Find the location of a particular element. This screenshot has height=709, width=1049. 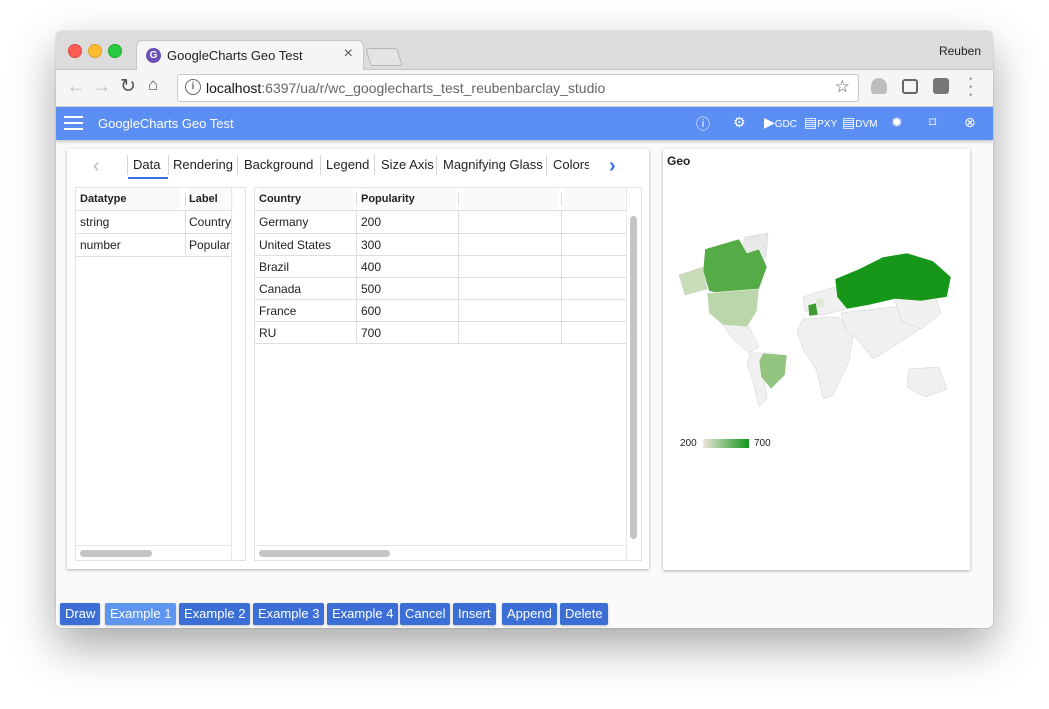

data-cell-country-4: France is located at coordinates (306, 311).